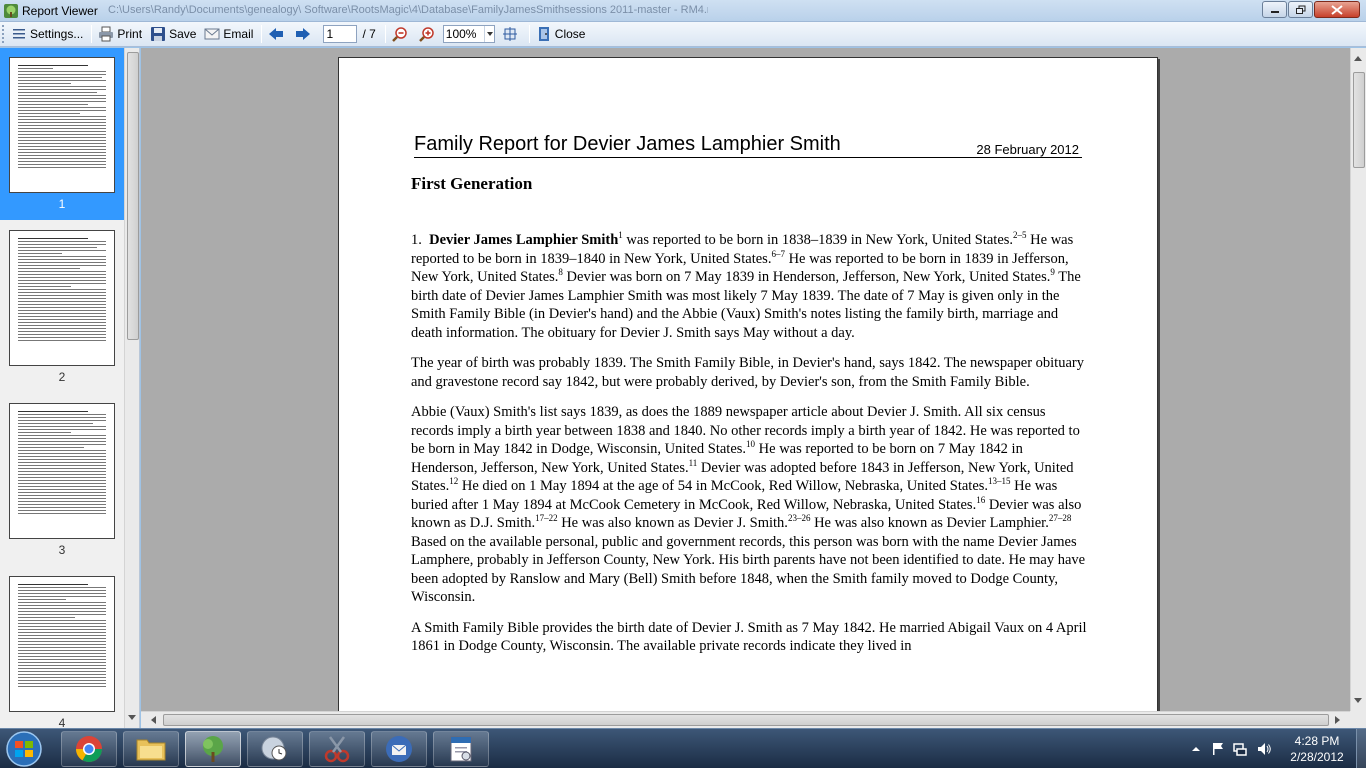 This screenshot has width=1366, height=768. I want to click on next-page-button, so click(304, 34).